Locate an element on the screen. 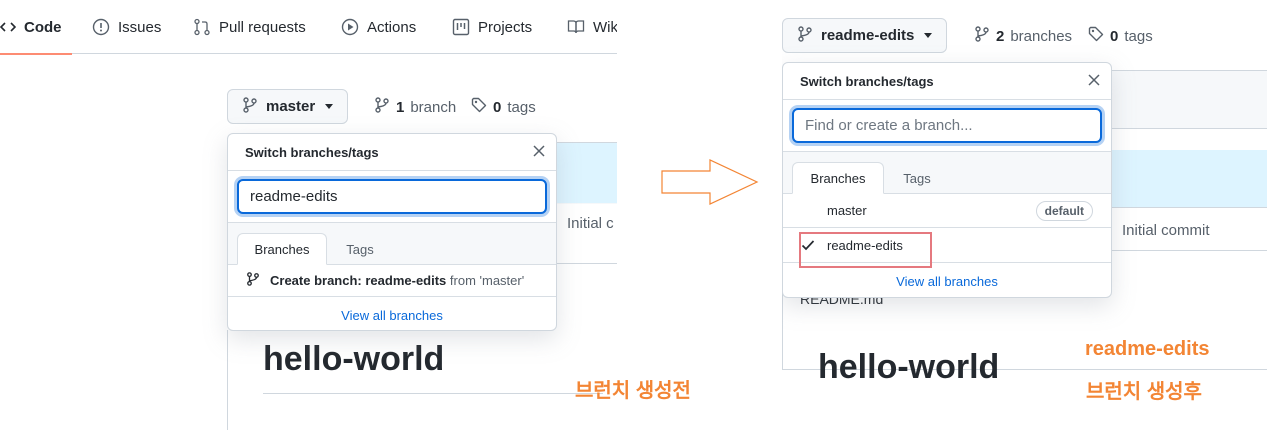 The image size is (1267, 430). after-annotation-label: 브런치 생성후 is located at coordinates (1144, 392).